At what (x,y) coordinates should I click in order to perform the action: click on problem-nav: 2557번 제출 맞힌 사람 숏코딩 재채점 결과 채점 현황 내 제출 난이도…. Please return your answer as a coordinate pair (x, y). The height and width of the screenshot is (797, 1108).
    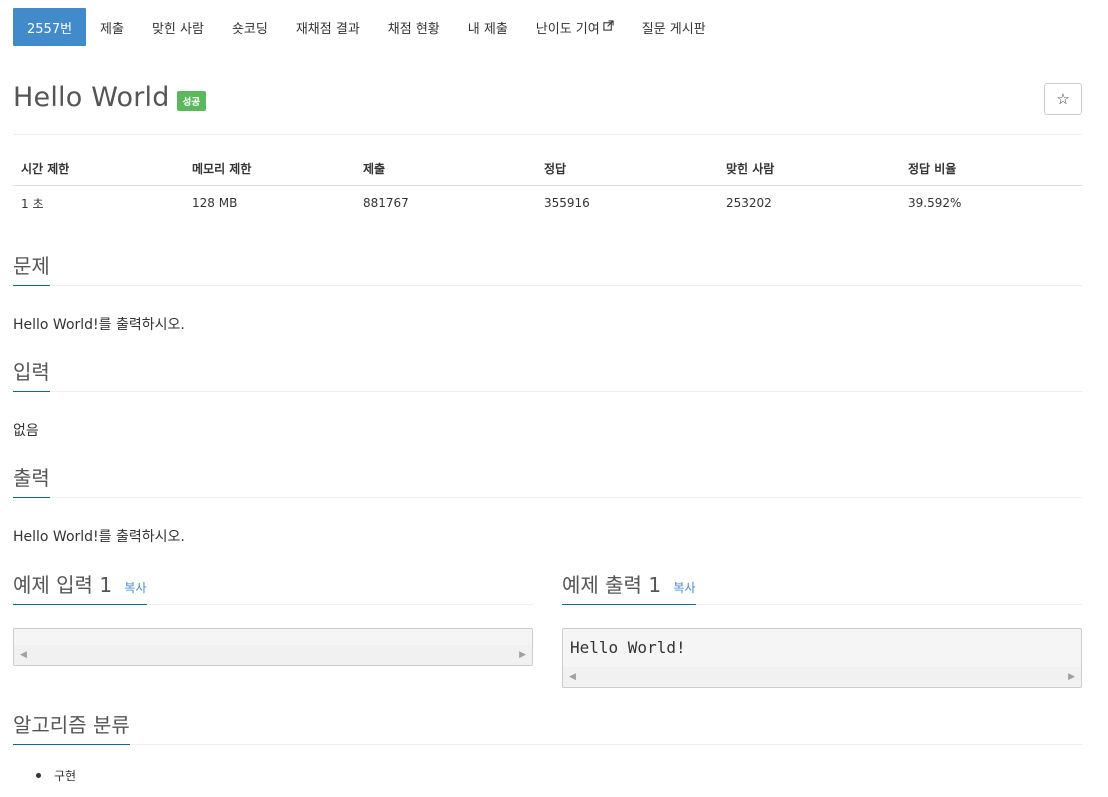
    Looking at the image, I should click on (366, 27).